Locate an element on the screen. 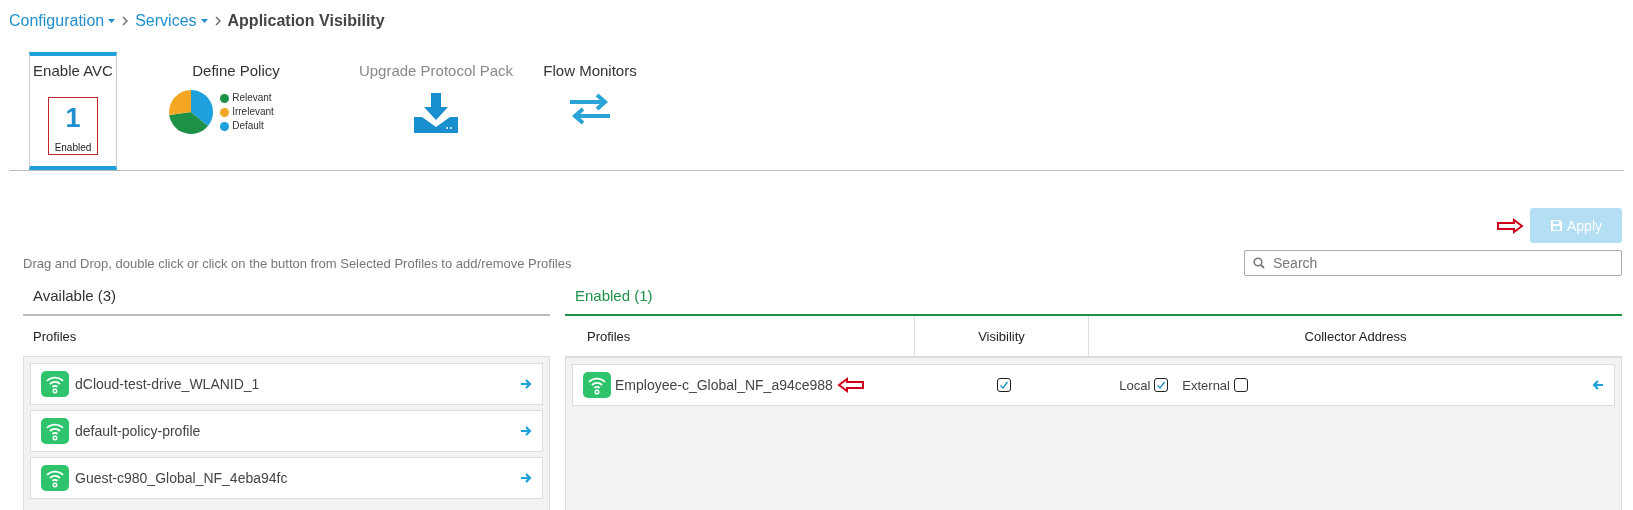 The image size is (1633, 510). breadcrumb-current: Application Visibility is located at coordinates (306, 21).